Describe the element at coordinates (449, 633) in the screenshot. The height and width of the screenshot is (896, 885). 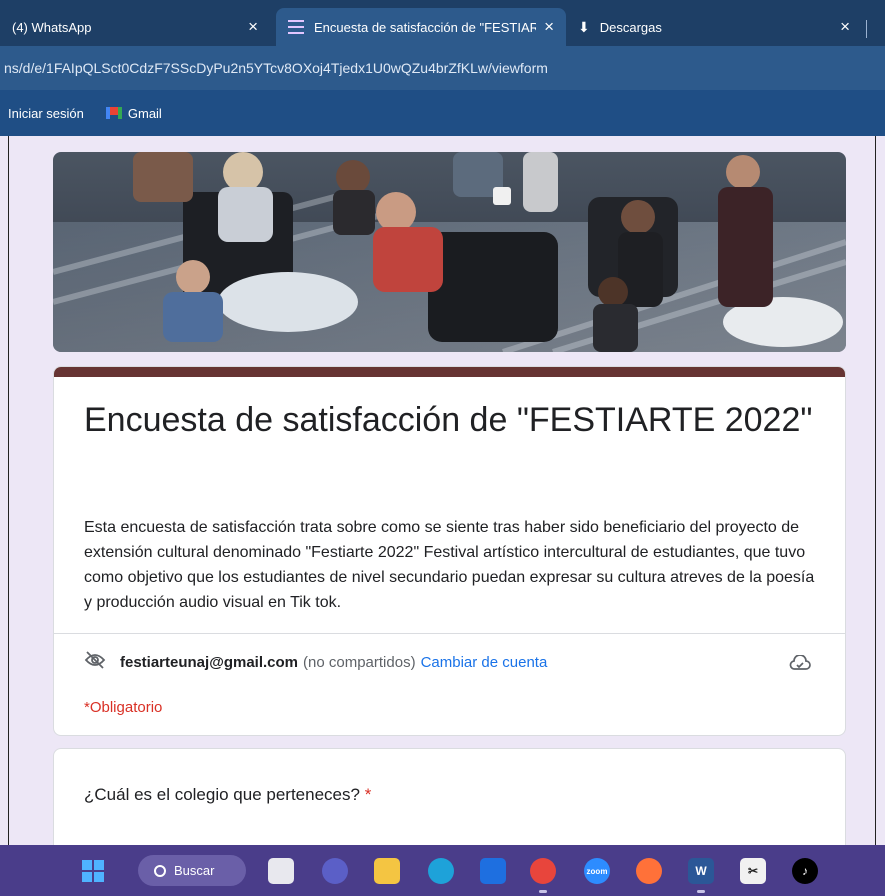
I see `divider` at that location.